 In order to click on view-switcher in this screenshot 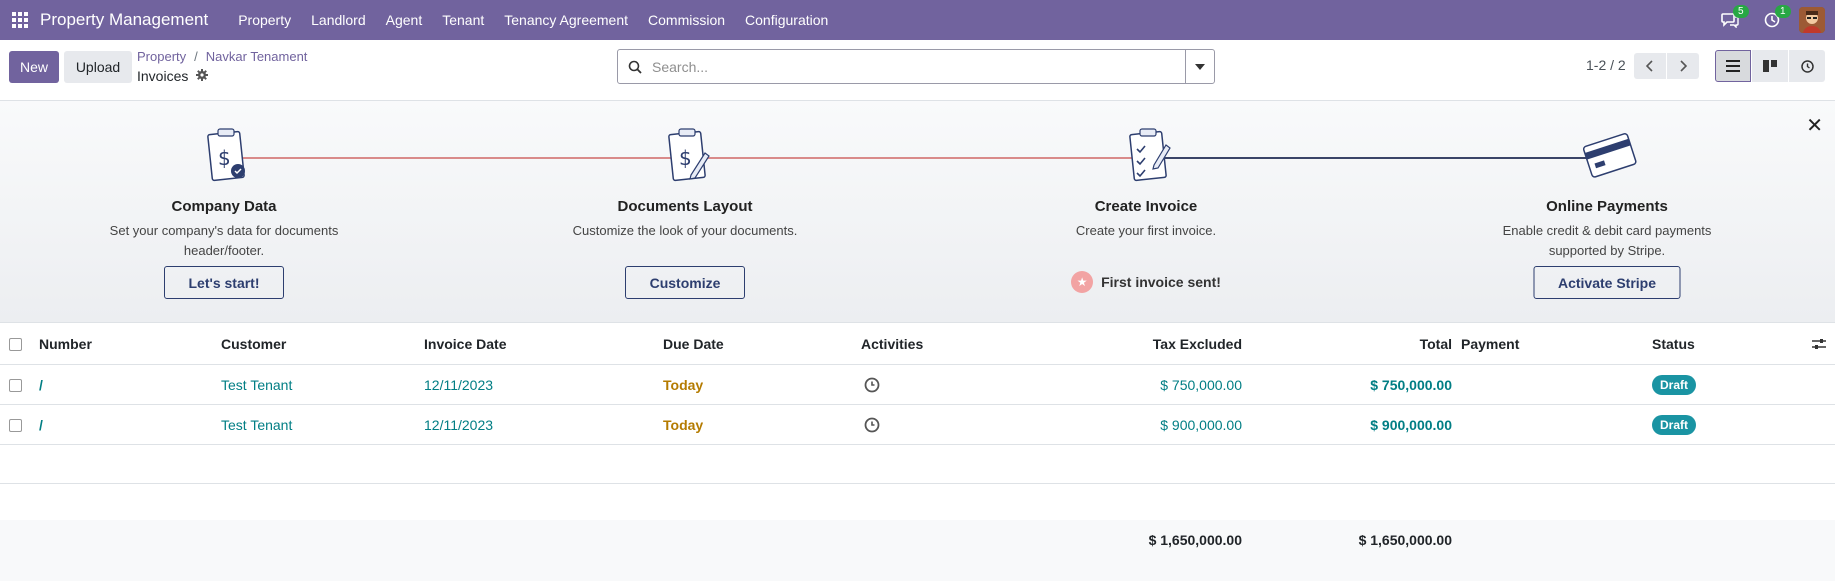, I will do `click(1770, 66)`.